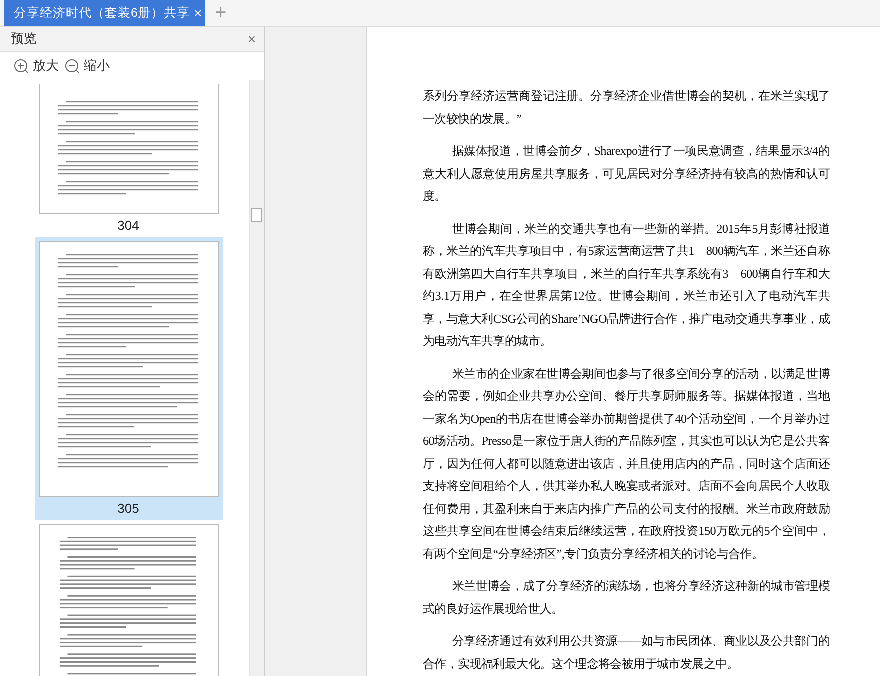 This screenshot has width=880, height=676. I want to click on scrollbar-thumb, so click(256, 215).